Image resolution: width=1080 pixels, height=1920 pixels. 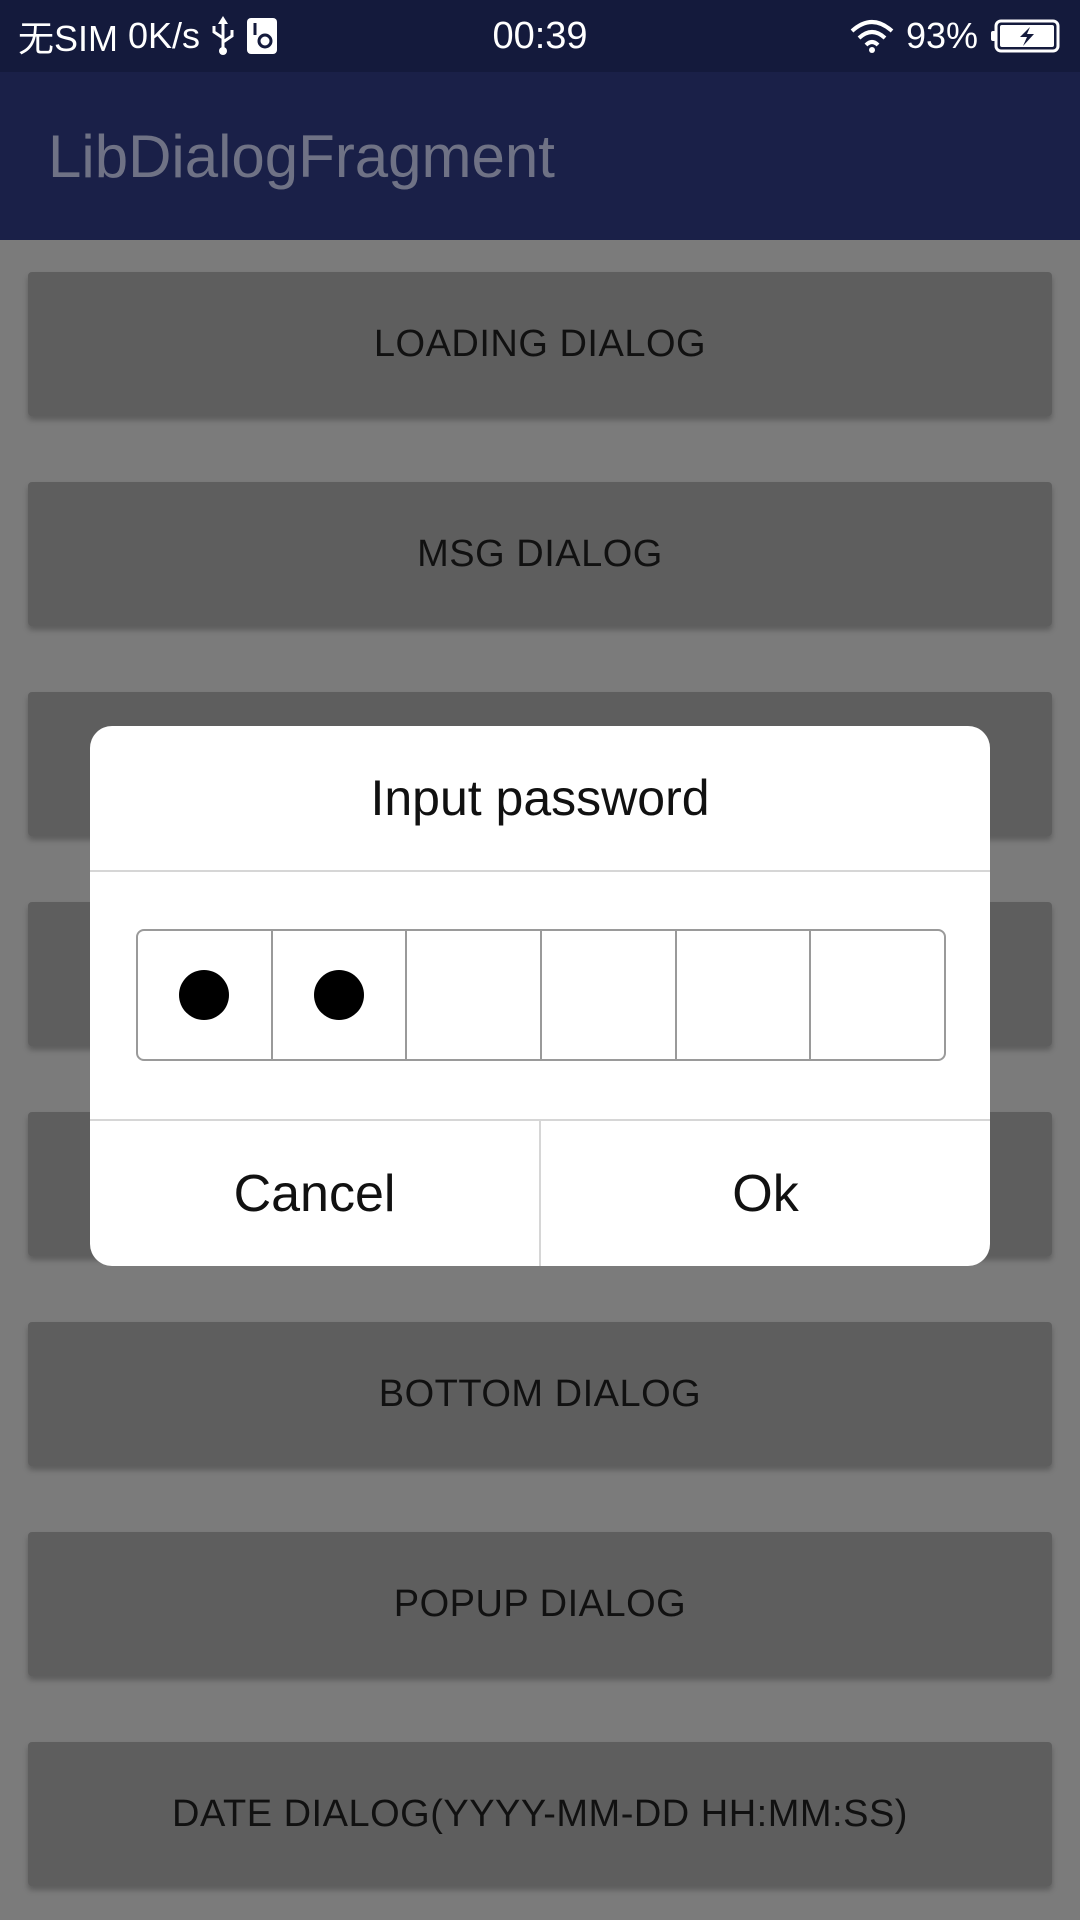 What do you see at coordinates (540, 36) in the screenshot?
I see `status-bar: 无SIM 0K/s 00:39 93%` at bounding box center [540, 36].